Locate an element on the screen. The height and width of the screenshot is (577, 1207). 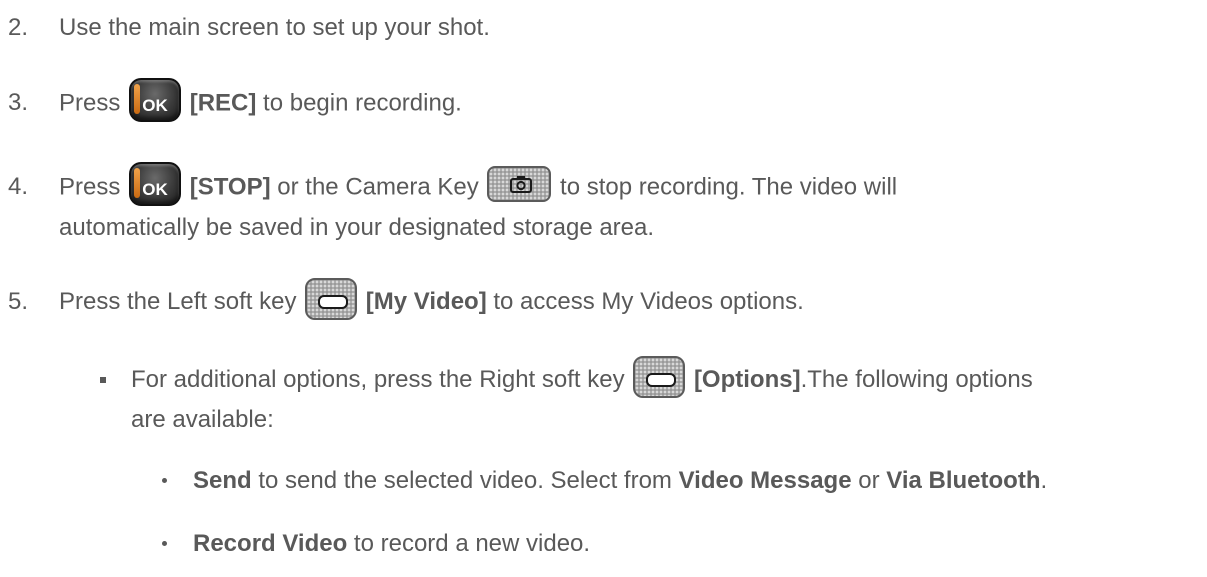
step-text: to stop recording. The video will is located at coordinates (729, 187).